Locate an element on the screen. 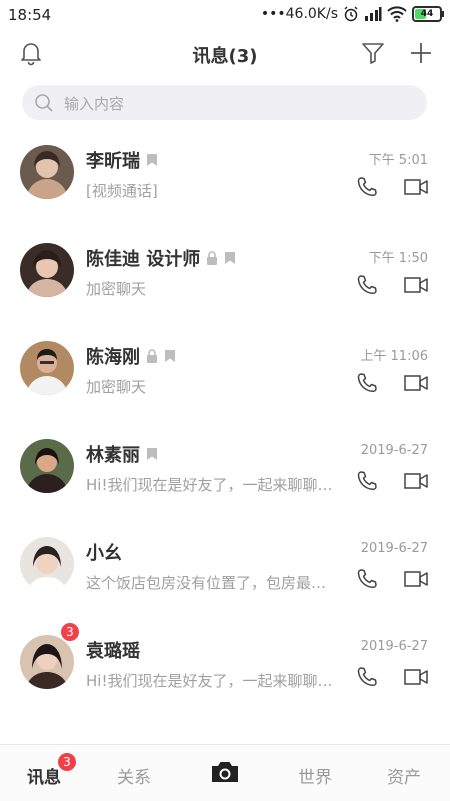  contact-name: 陈佳迪 设计师 is located at coordinates (143, 259).